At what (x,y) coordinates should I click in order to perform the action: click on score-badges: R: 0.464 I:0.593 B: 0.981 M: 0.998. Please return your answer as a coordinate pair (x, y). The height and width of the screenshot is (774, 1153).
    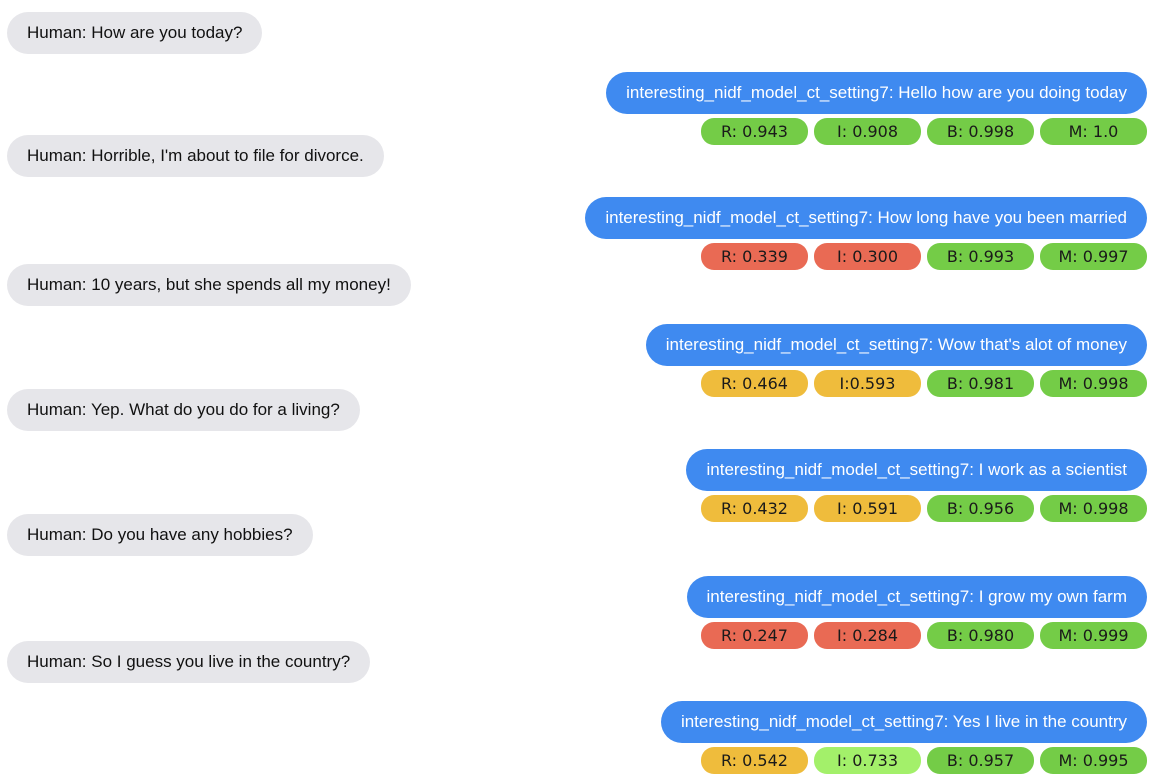
    Looking at the image, I should click on (924, 383).